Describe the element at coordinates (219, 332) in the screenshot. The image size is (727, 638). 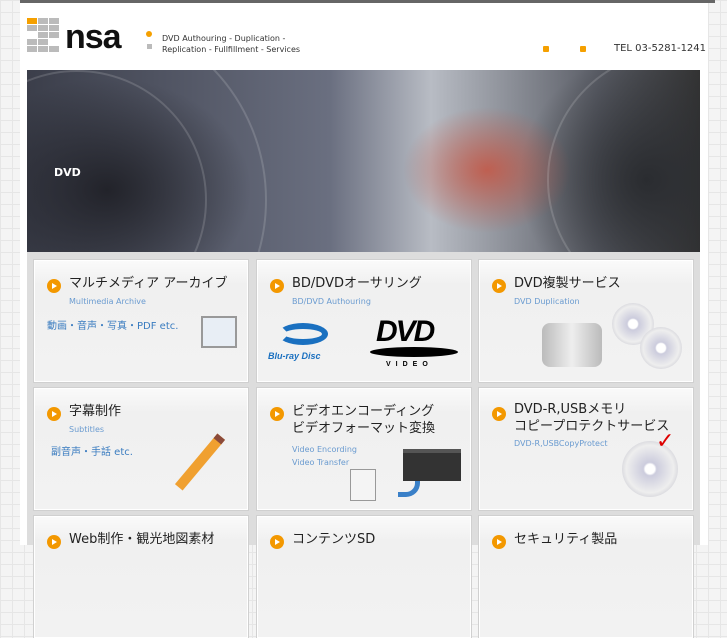
I see `monitor-icon` at that location.